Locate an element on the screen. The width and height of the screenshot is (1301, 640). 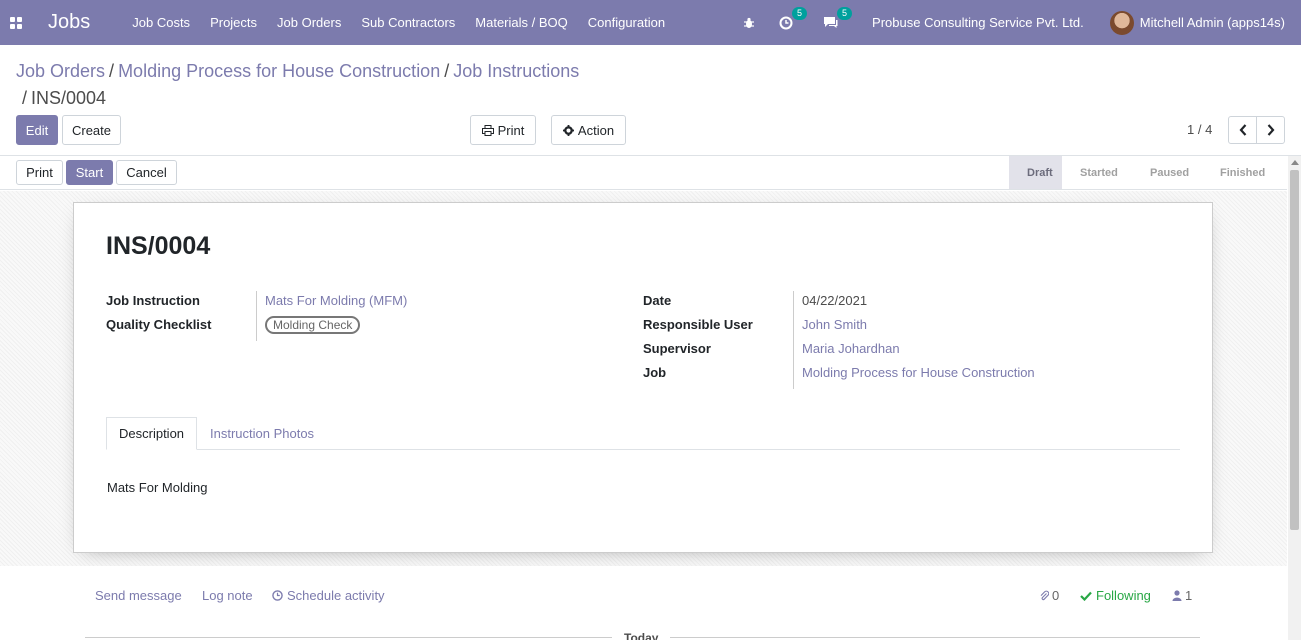
scroll-up-arrow-icon is located at coordinates (1295, 162).